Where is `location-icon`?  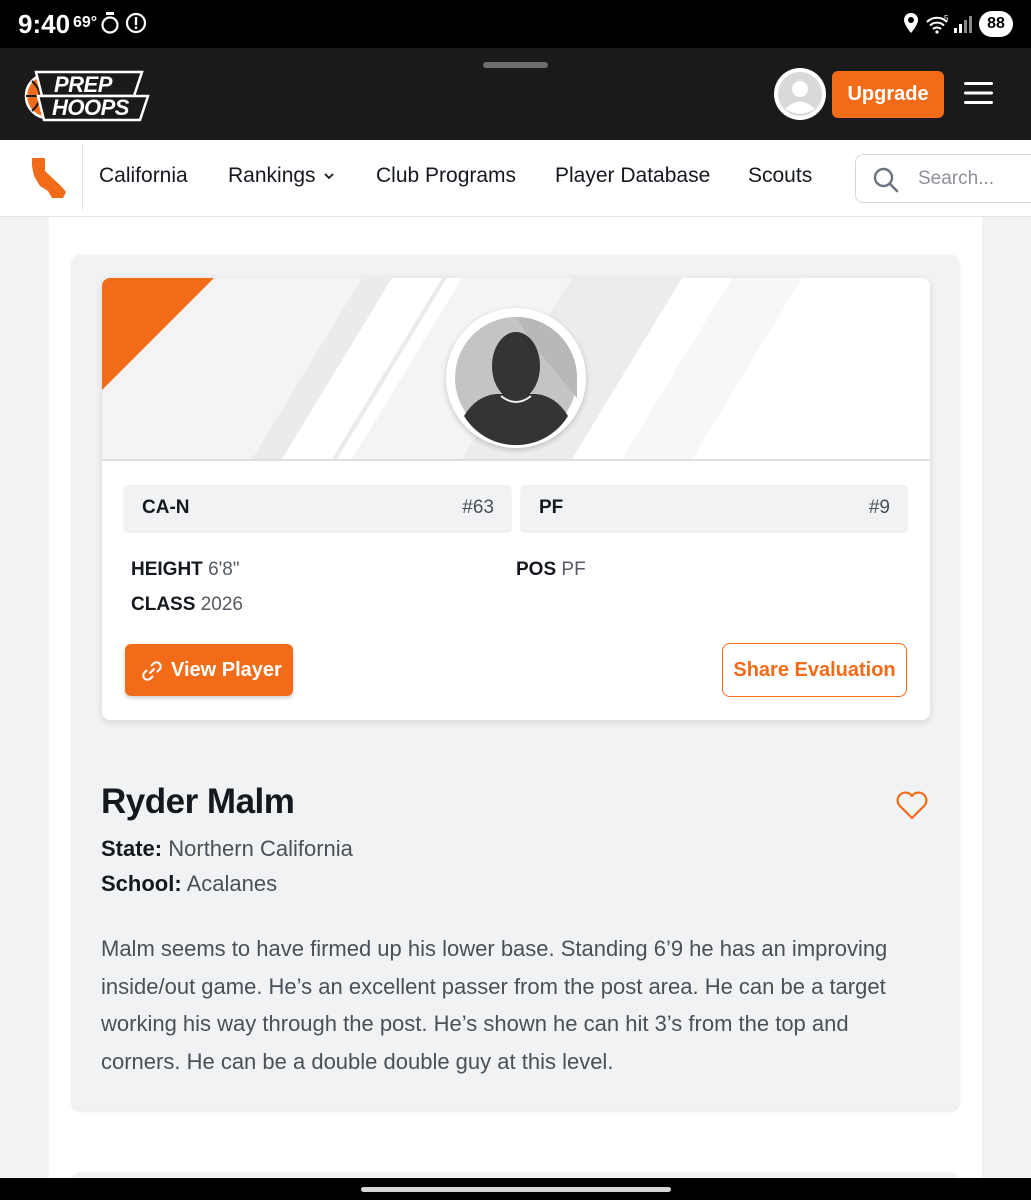
location-icon is located at coordinates (911, 23).